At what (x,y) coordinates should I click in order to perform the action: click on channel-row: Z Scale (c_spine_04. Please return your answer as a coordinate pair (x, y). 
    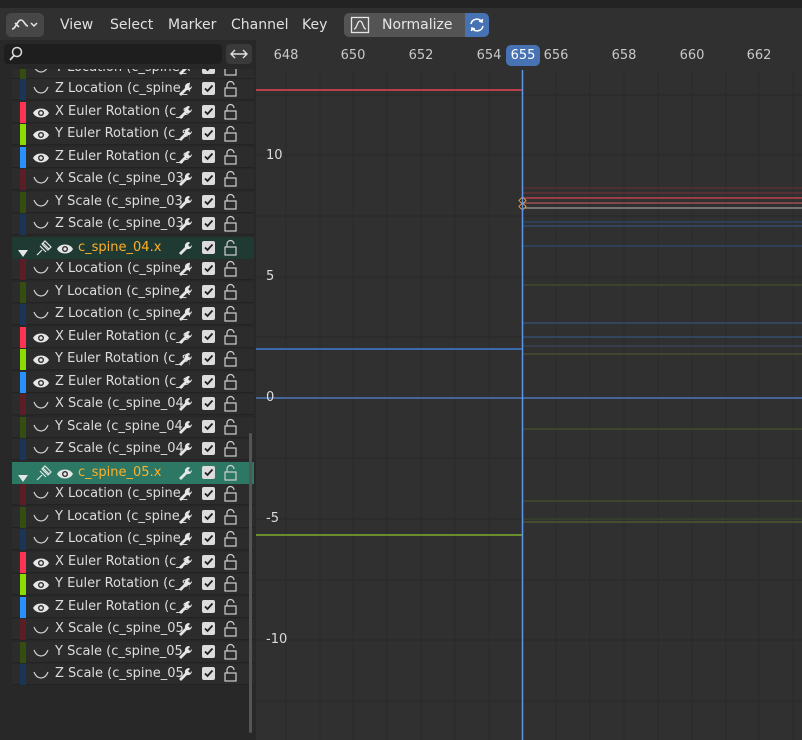
    Looking at the image, I should click on (133, 449).